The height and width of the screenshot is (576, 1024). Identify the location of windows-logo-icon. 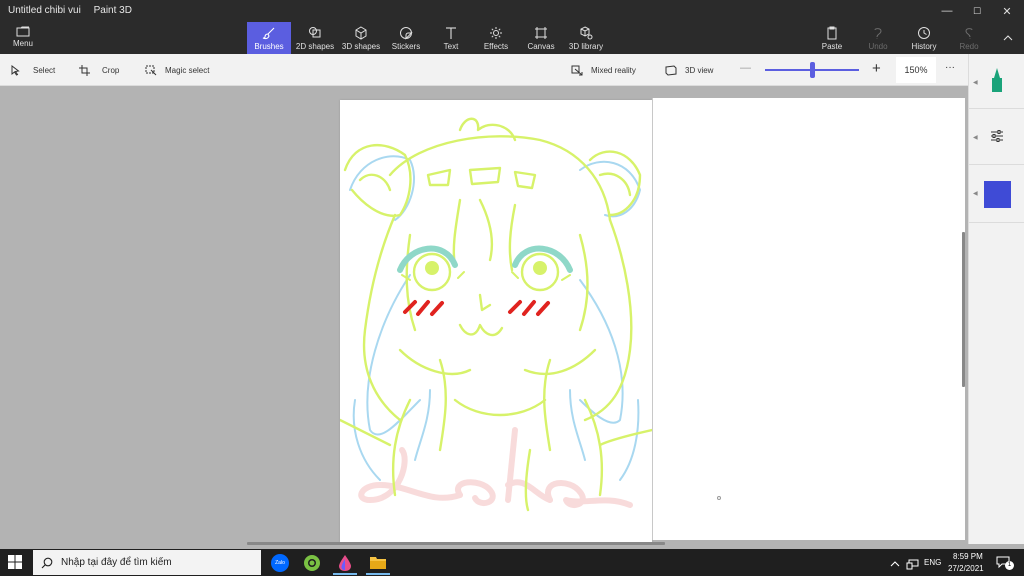
(15, 562).